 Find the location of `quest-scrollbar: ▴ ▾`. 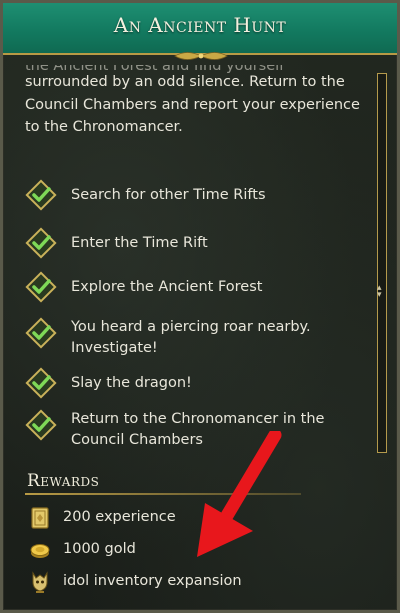

quest-scrollbar: ▴ ▾ is located at coordinates (382, 264).